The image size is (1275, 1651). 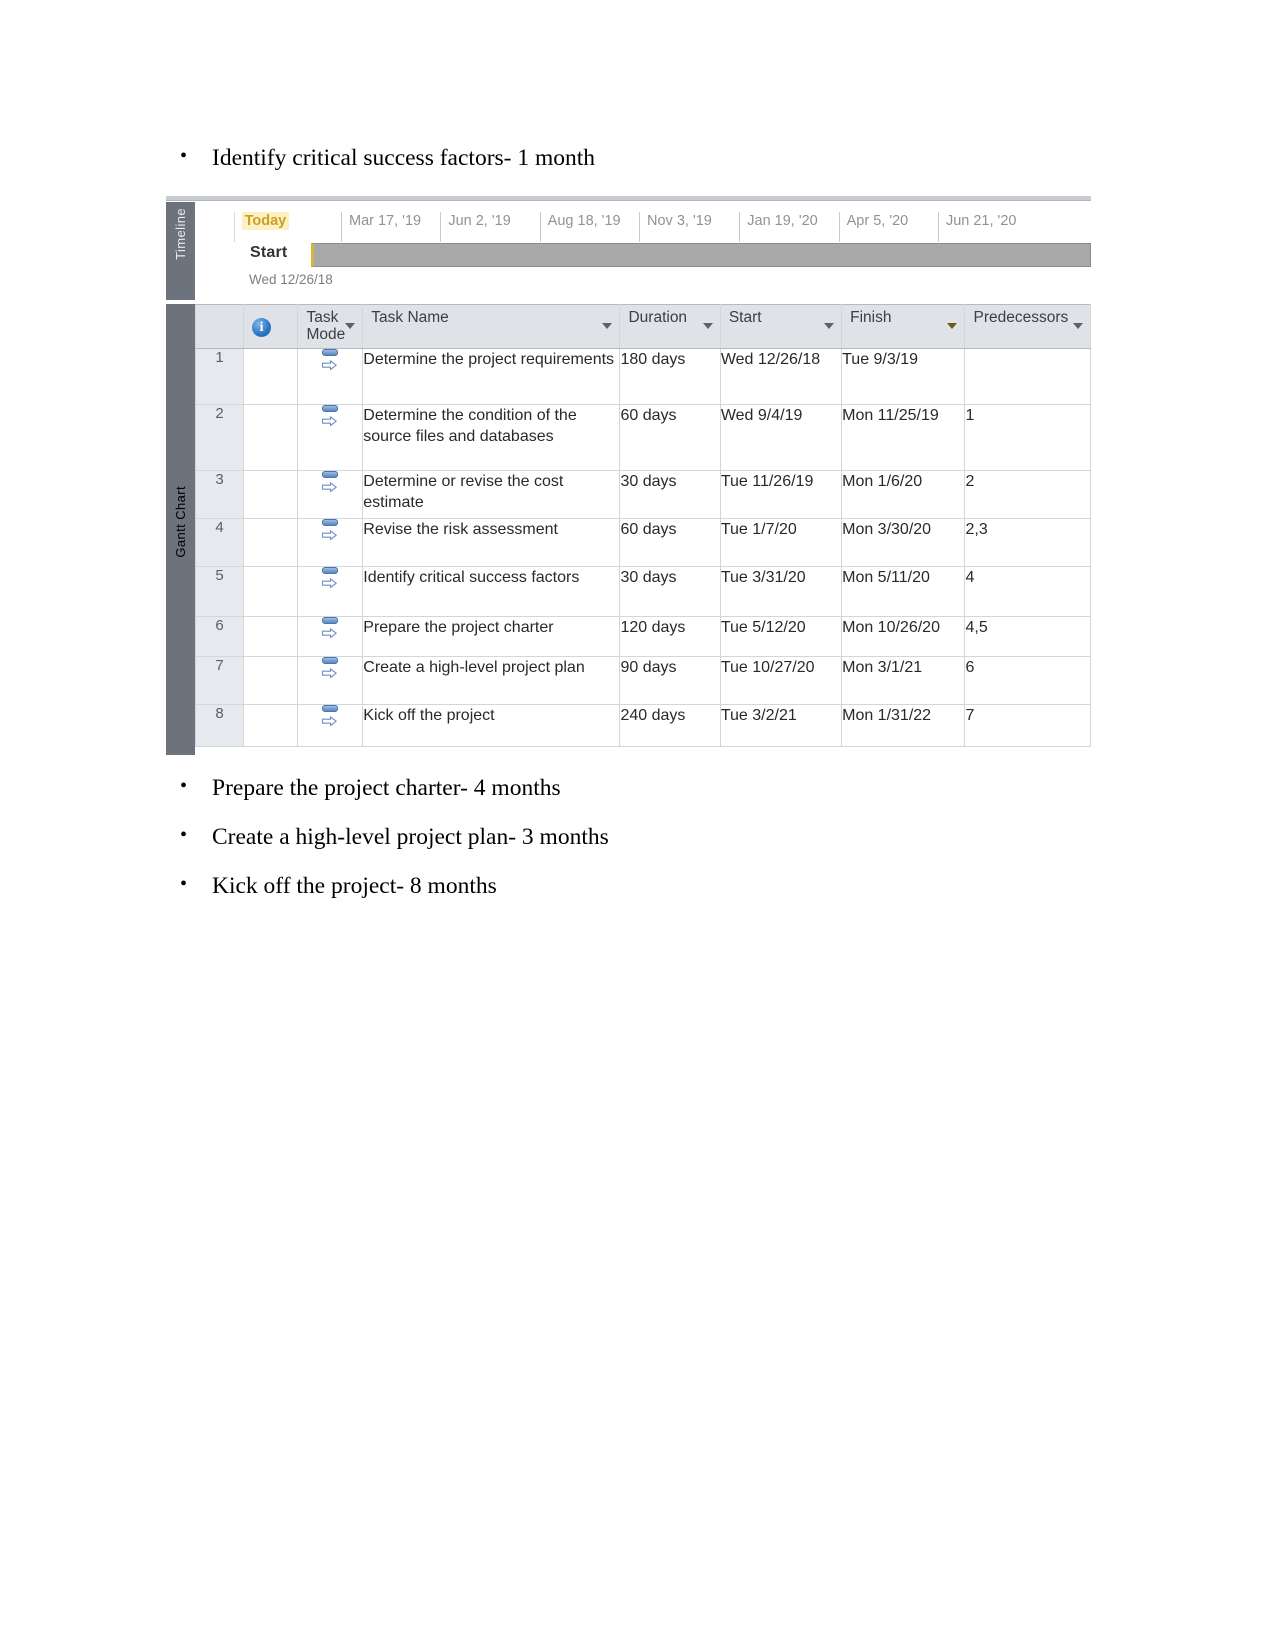 What do you see at coordinates (976, 227) in the screenshot?
I see `timeline-tick-label: Jun 21, '20` at bounding box center [976, 227].